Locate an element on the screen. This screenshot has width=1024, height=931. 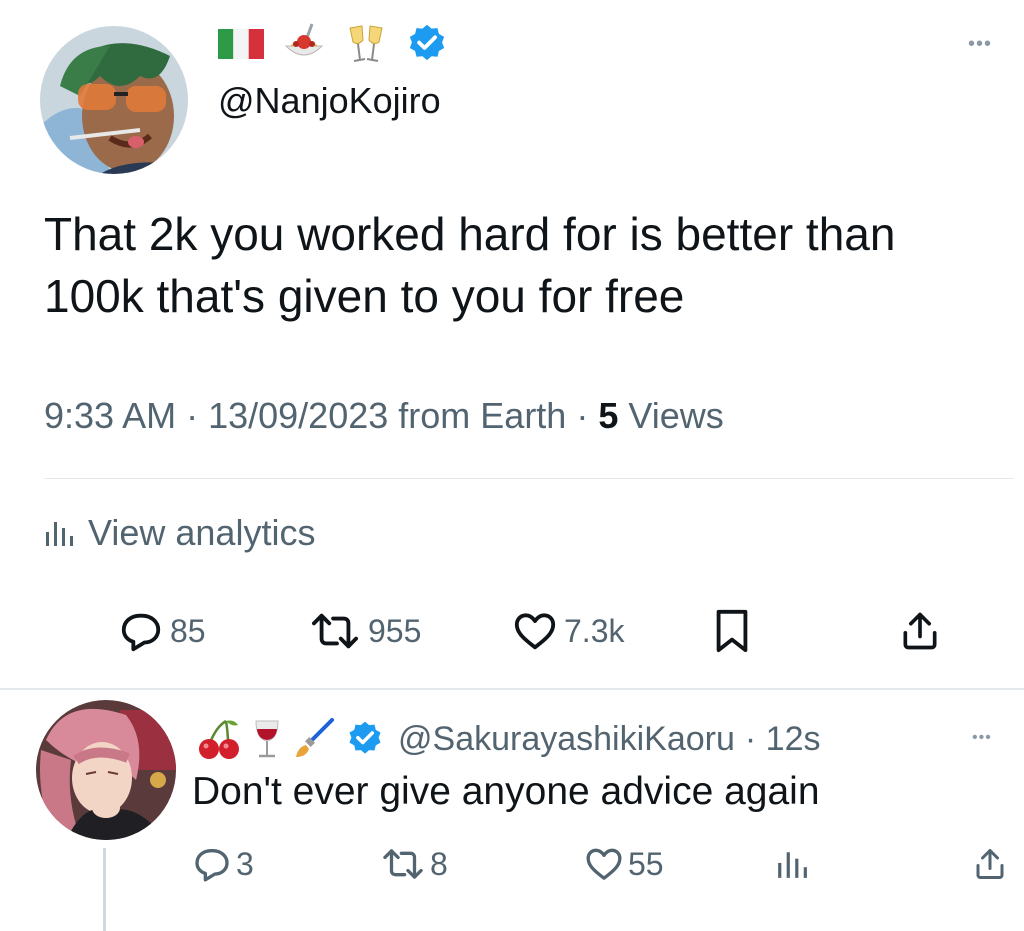
reply-header: @SakurayashikiKaoru · 12s is located at coordinates (508, 739).